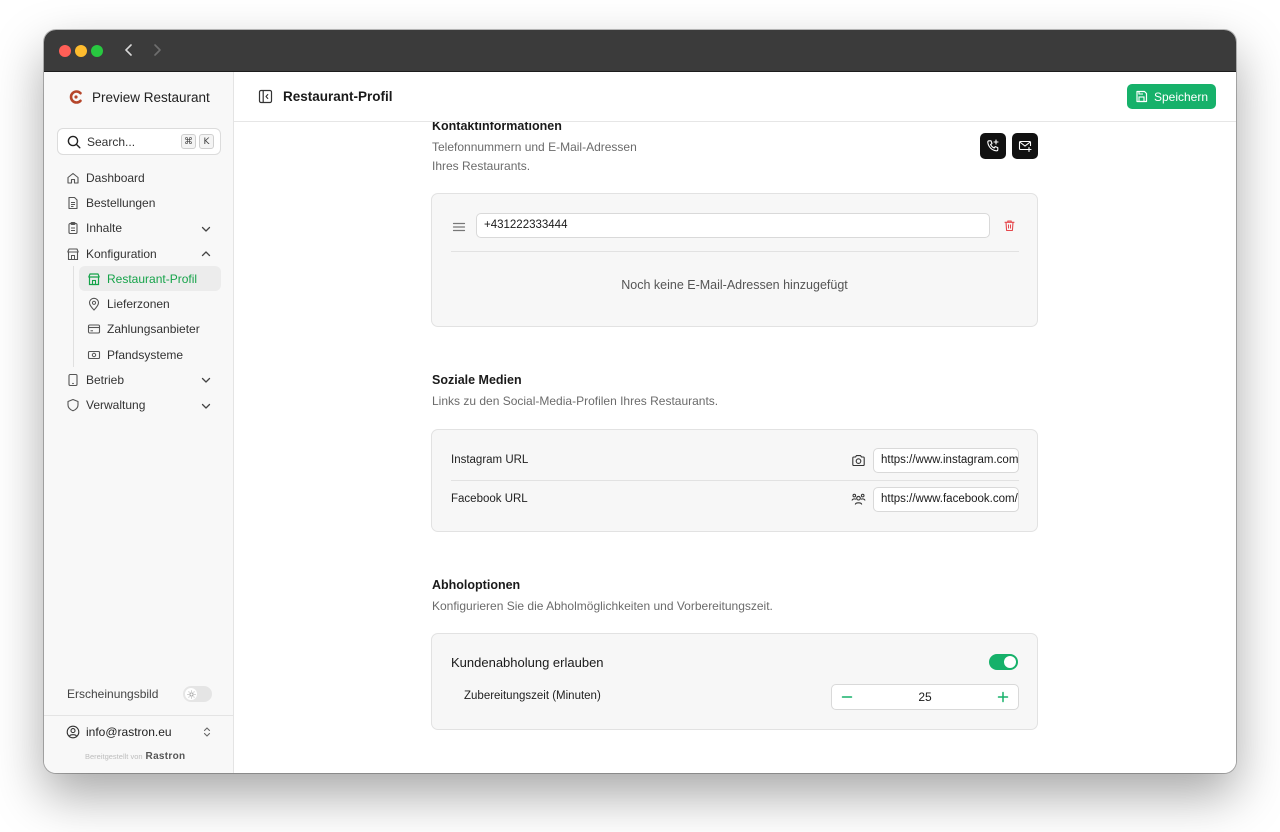 The image size is (1280, 832). I want to click on tablet-icon, so click(73, 380).